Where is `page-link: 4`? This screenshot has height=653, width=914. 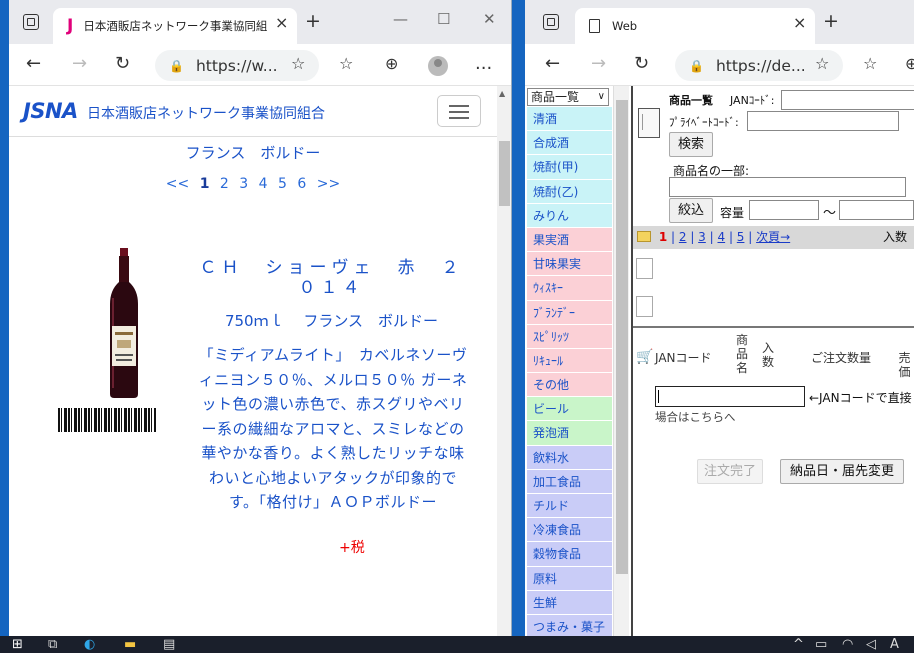 page-link: 4 is located at coordinates (721, 237).